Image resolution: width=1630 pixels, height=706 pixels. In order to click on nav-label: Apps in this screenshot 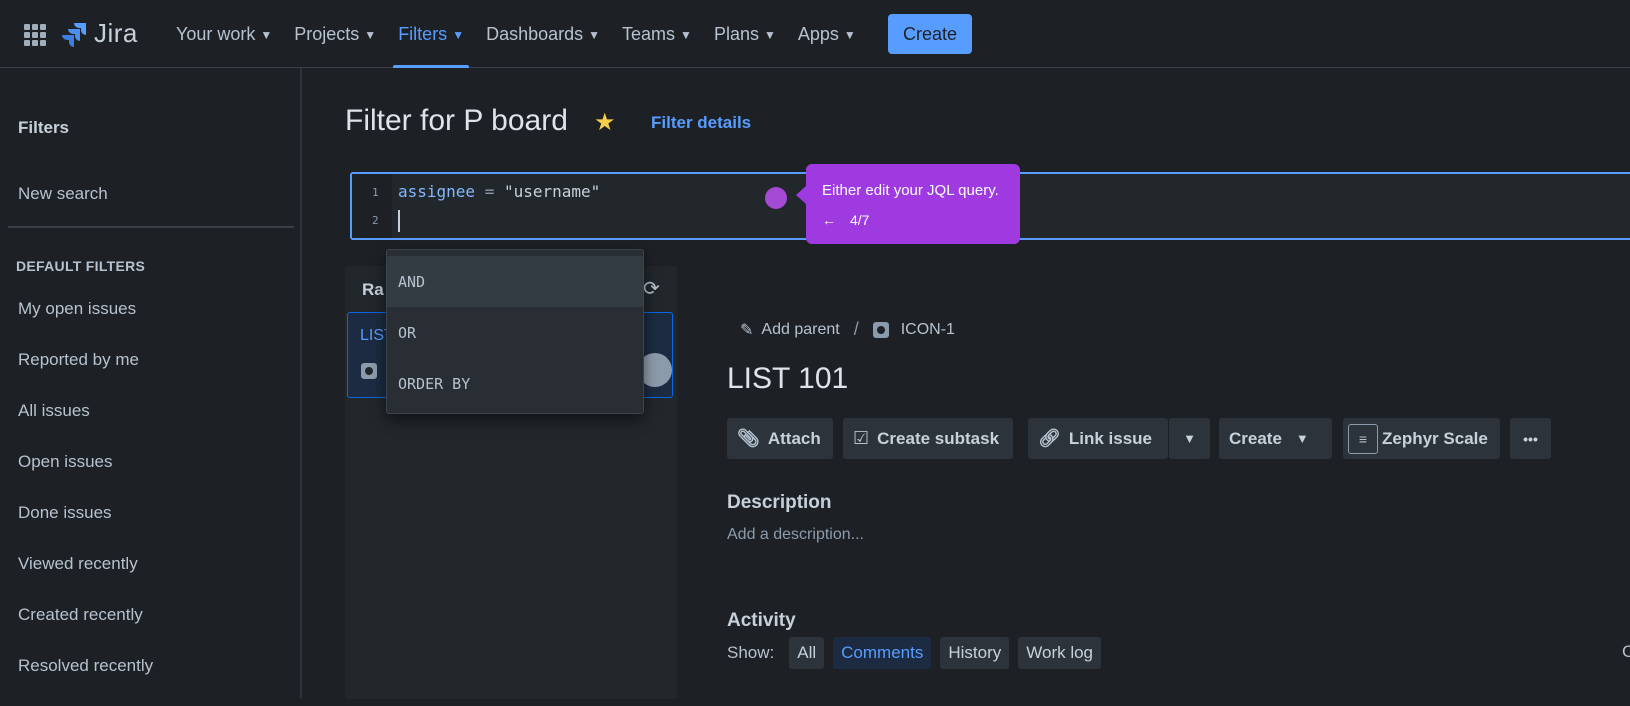, I will do `click(818, 33)`.